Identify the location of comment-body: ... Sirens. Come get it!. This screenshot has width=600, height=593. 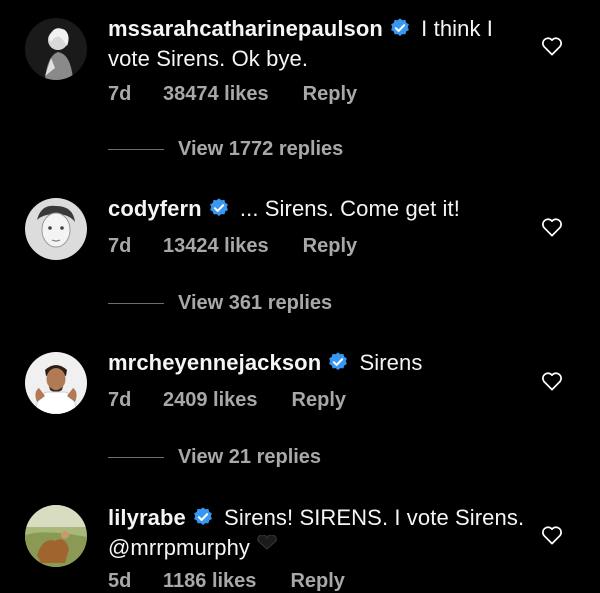
(346, 208).